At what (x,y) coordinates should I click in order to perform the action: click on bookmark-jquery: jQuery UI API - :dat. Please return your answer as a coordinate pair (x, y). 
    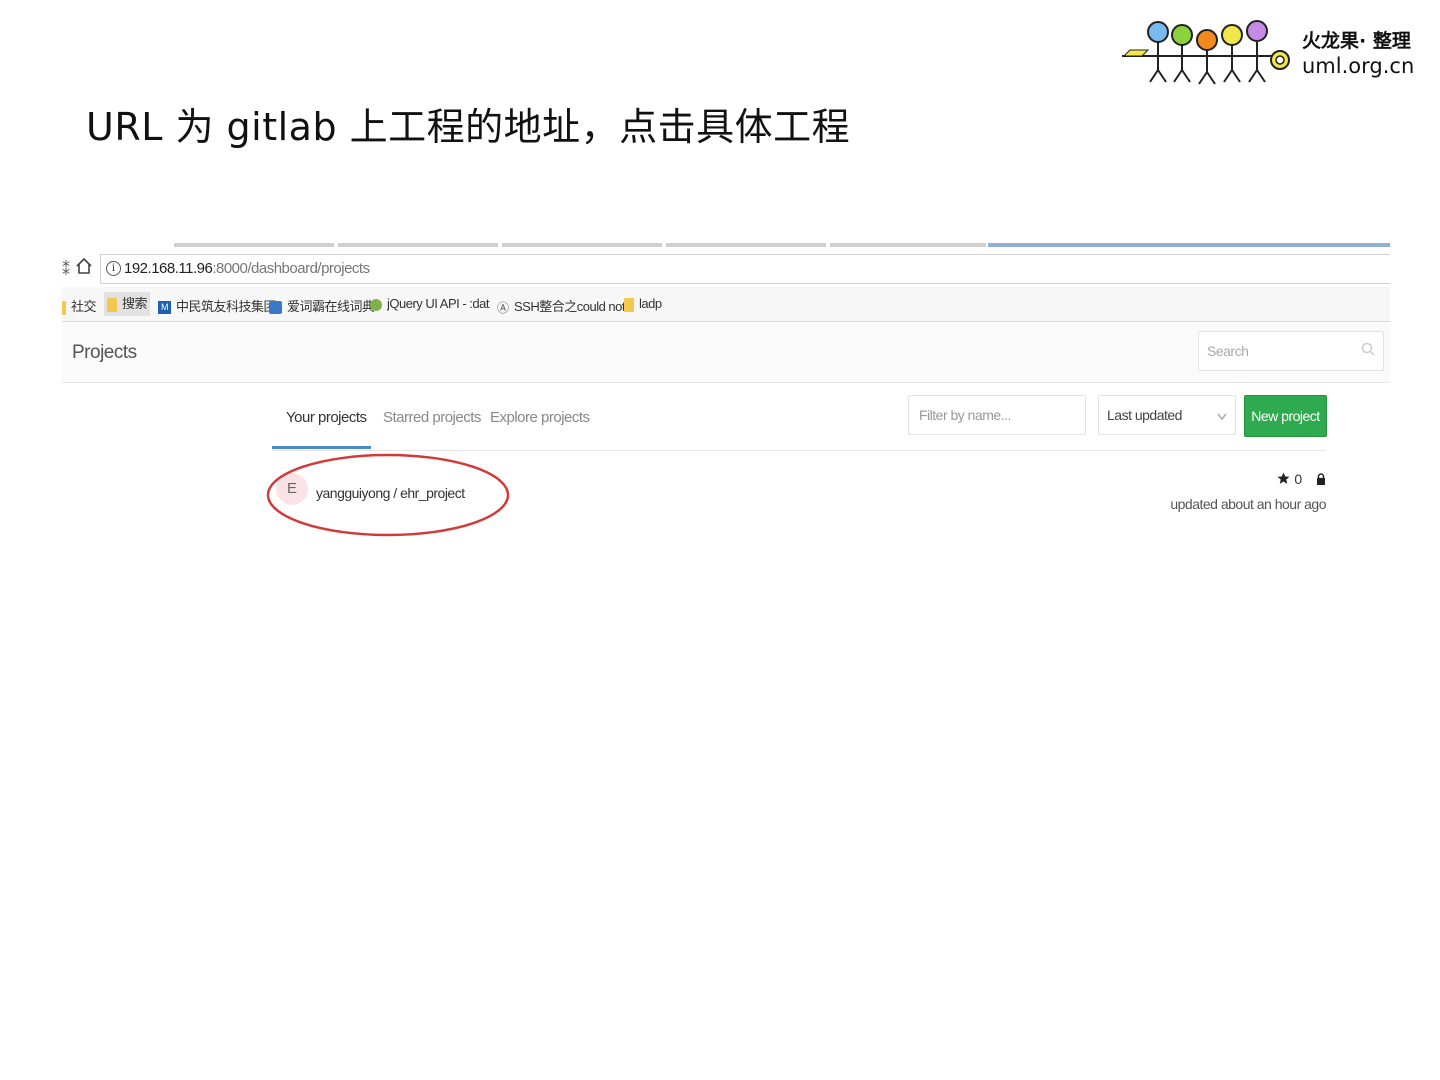
    Looking at the image, I should click on (430, 305).